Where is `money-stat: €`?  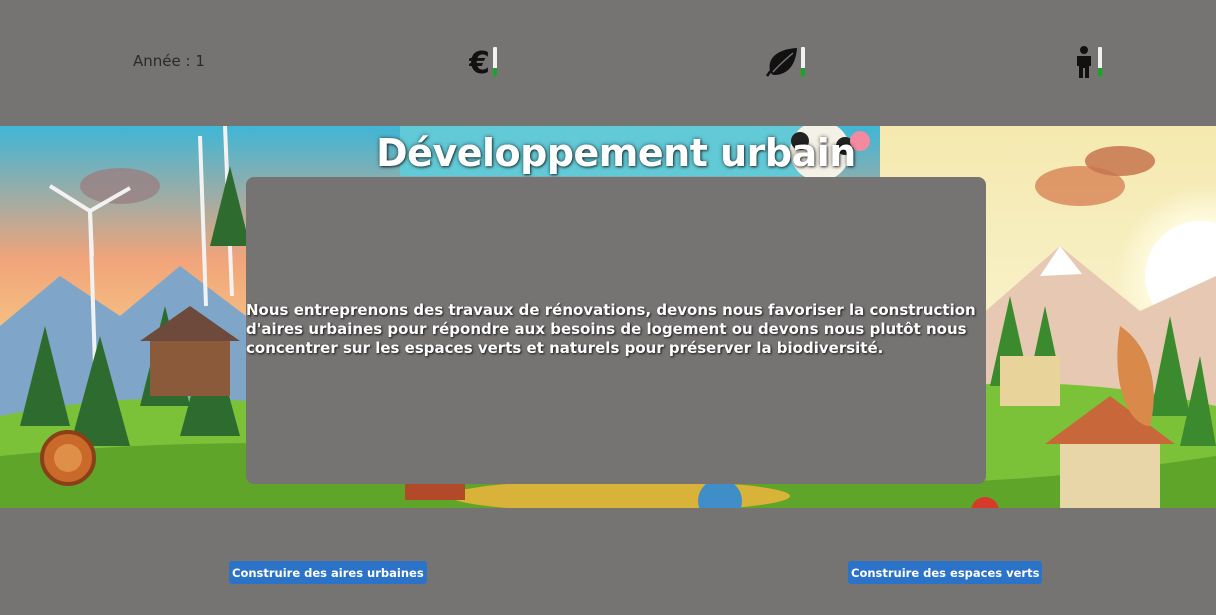 money-stat: € is located at coordinates (485, 62).